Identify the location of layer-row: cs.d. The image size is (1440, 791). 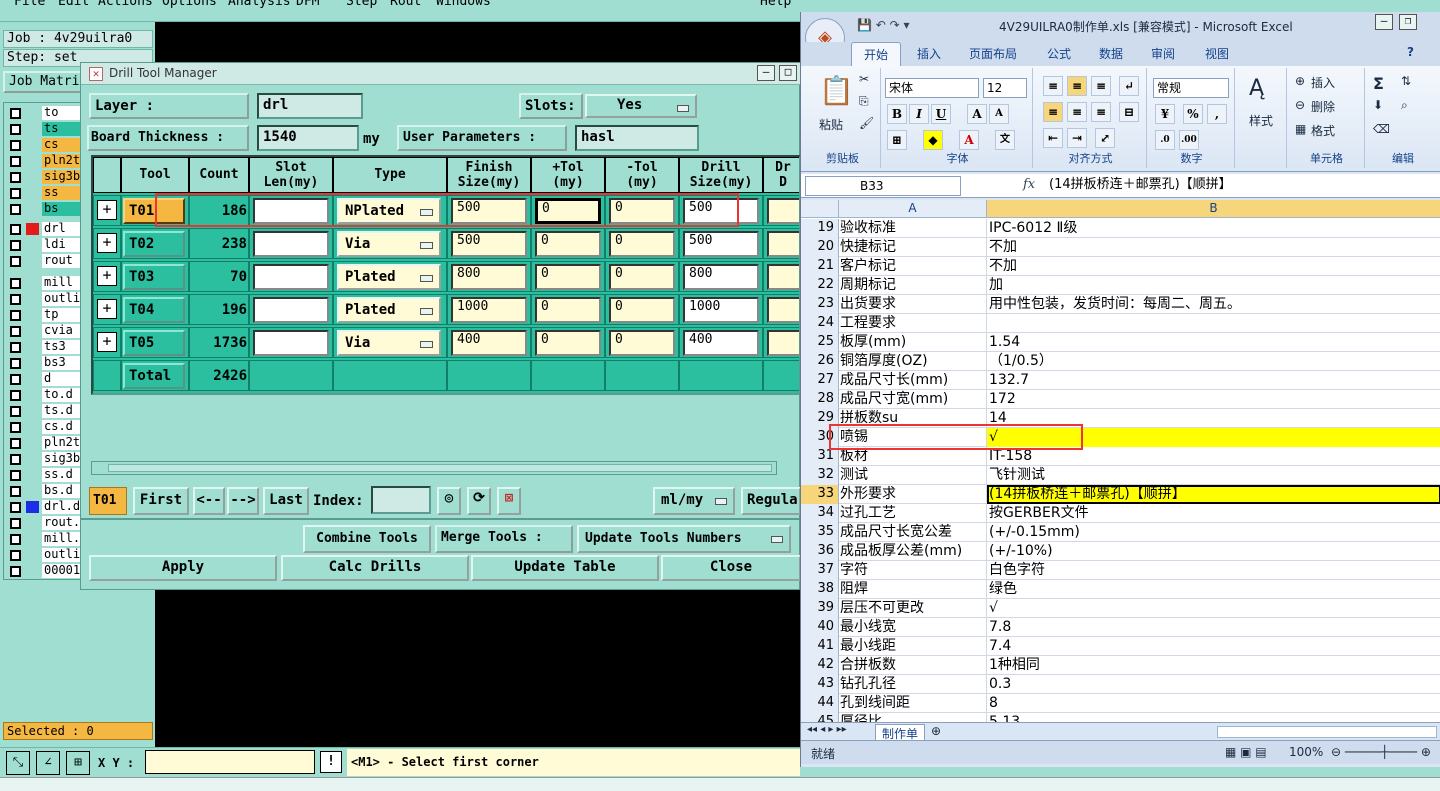
(44, 427).